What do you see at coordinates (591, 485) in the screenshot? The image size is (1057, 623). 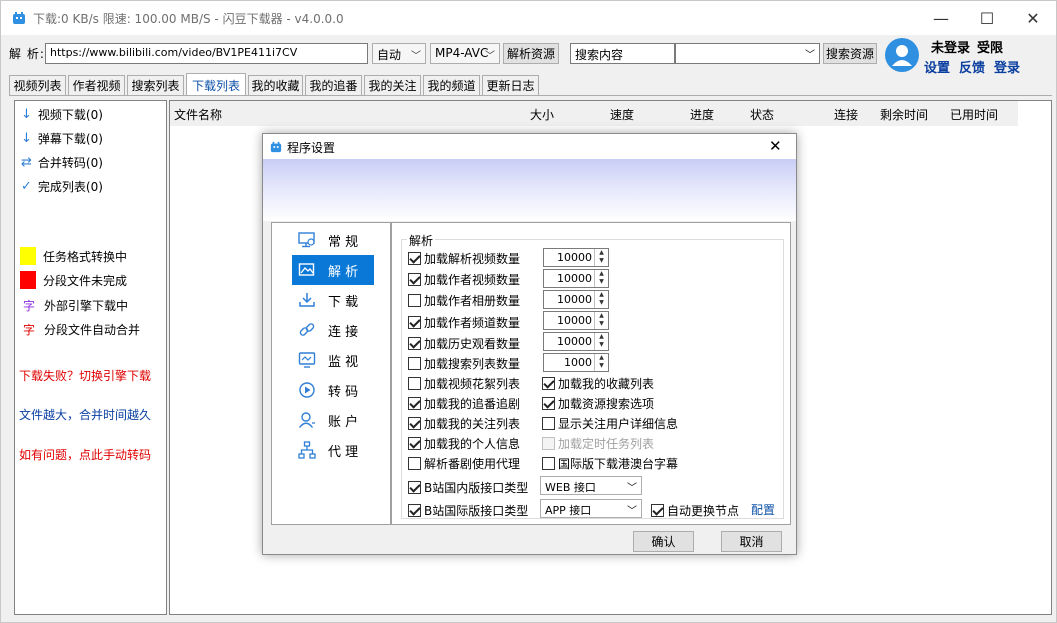 I see `domestic-api-select: WEB 接口 ﹀` at bounding box center [591, 485].